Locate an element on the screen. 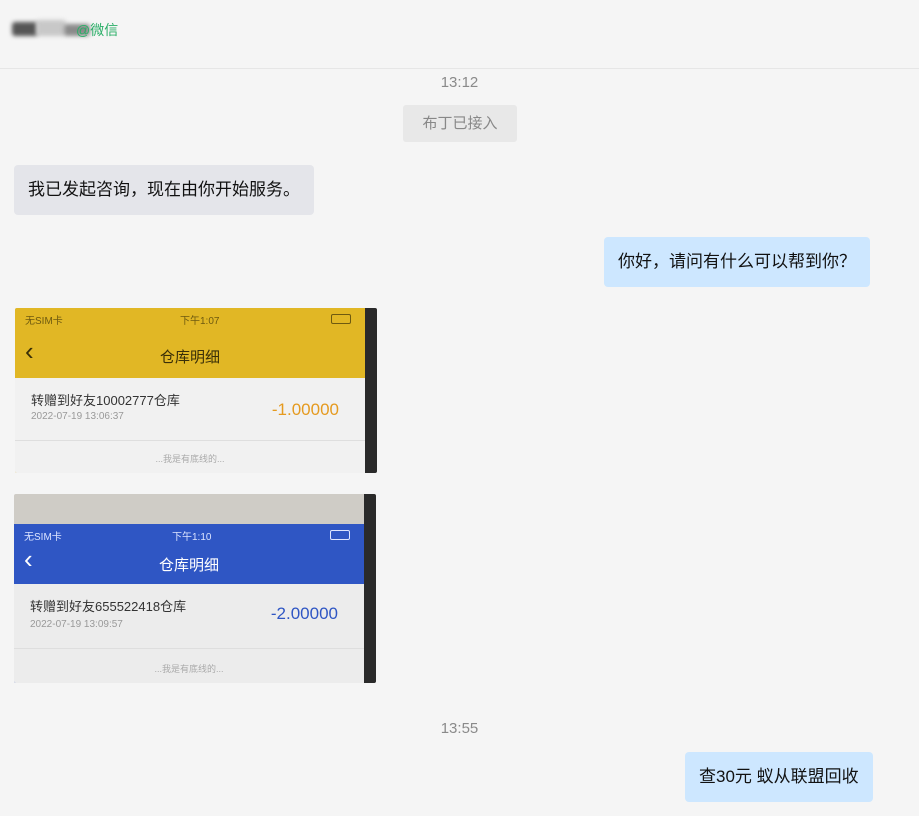 This screenshot has height=816, width=919. phone-status-bar: 无SIM卡 下午1:10 is located at coordinates (189, 535).